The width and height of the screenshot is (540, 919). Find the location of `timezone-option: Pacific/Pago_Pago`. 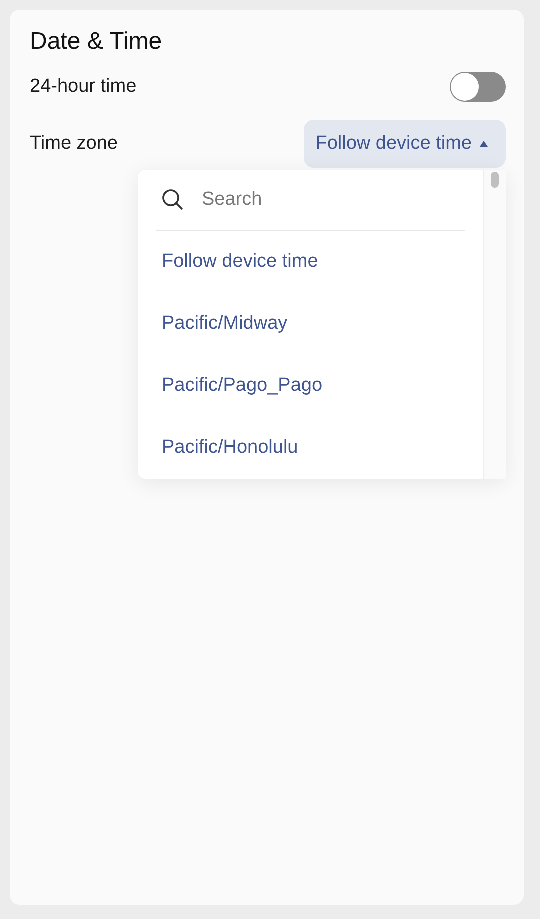

timezone-option: Pacific/Pago_Pago is located at coordinates (310, 386).